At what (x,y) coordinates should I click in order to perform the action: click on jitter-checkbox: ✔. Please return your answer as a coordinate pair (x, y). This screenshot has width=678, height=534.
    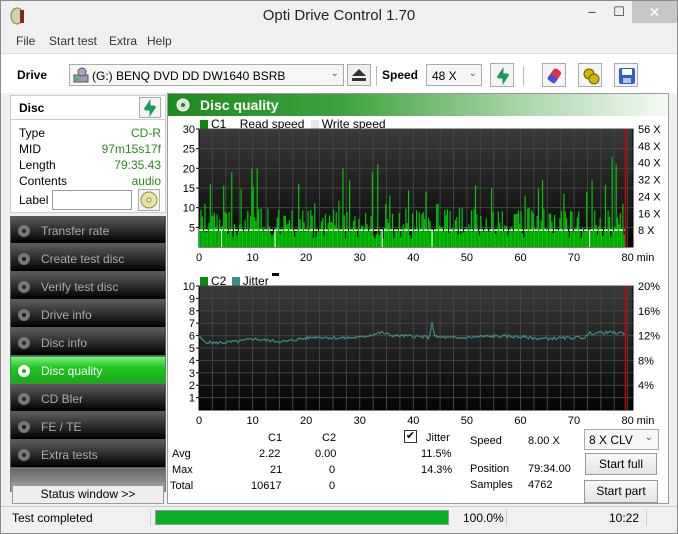
    Looking at the image, I should click on (410, 436).